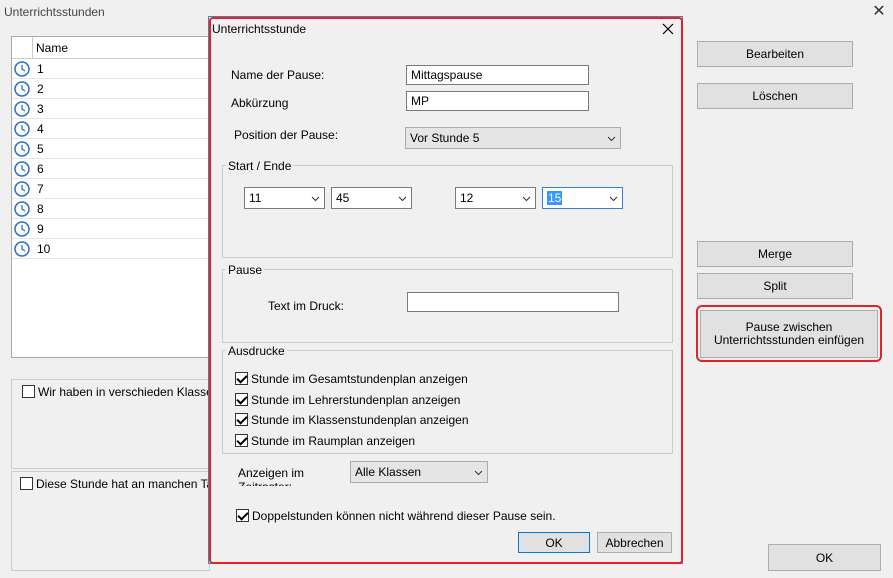  Describe the element at coordinates (775, 96) in the screenshot. I see `delete-button: Löschen` at that location.